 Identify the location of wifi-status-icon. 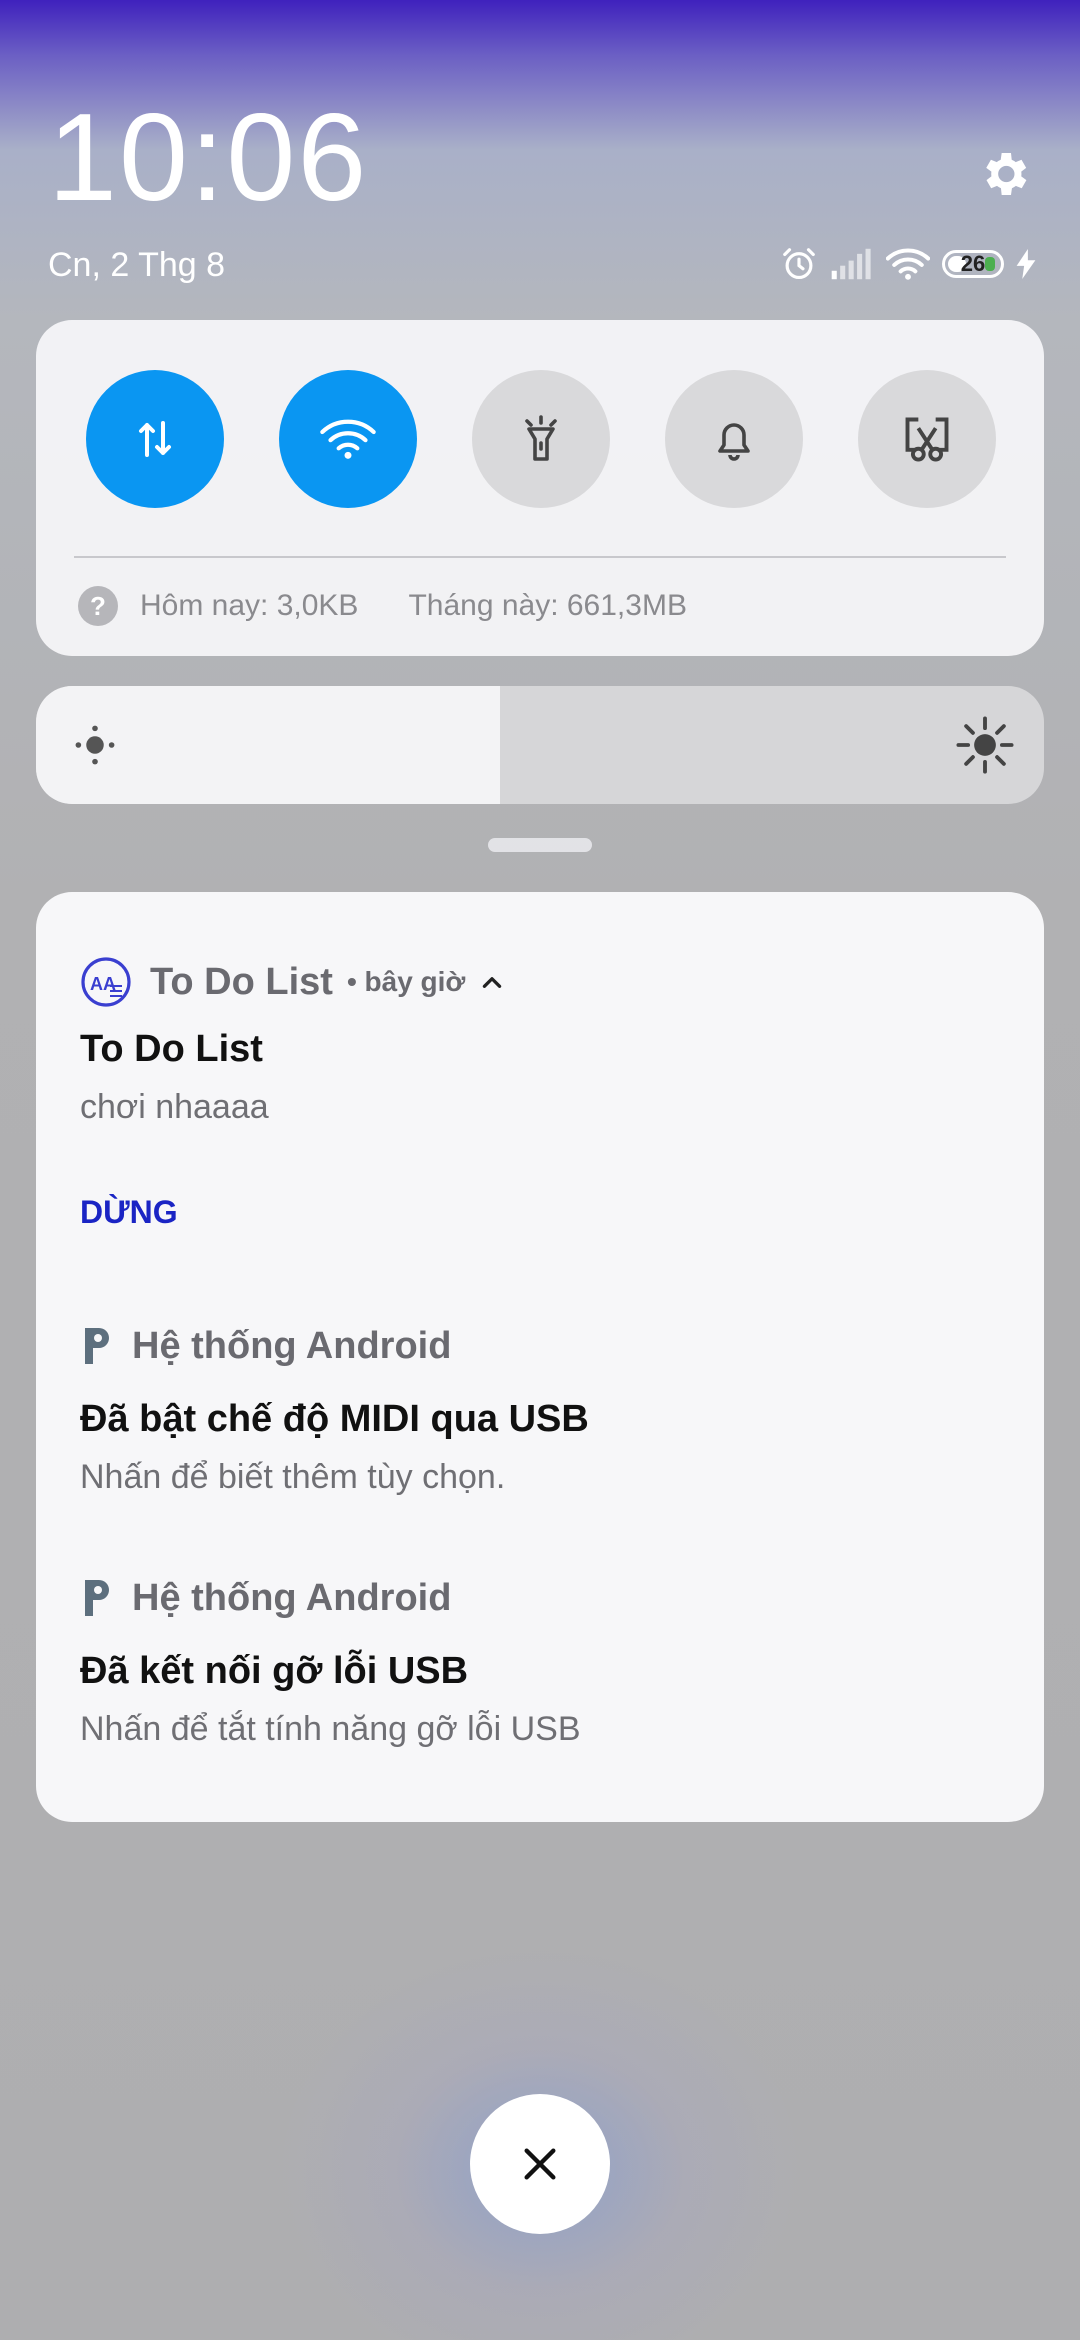
(908, 264).